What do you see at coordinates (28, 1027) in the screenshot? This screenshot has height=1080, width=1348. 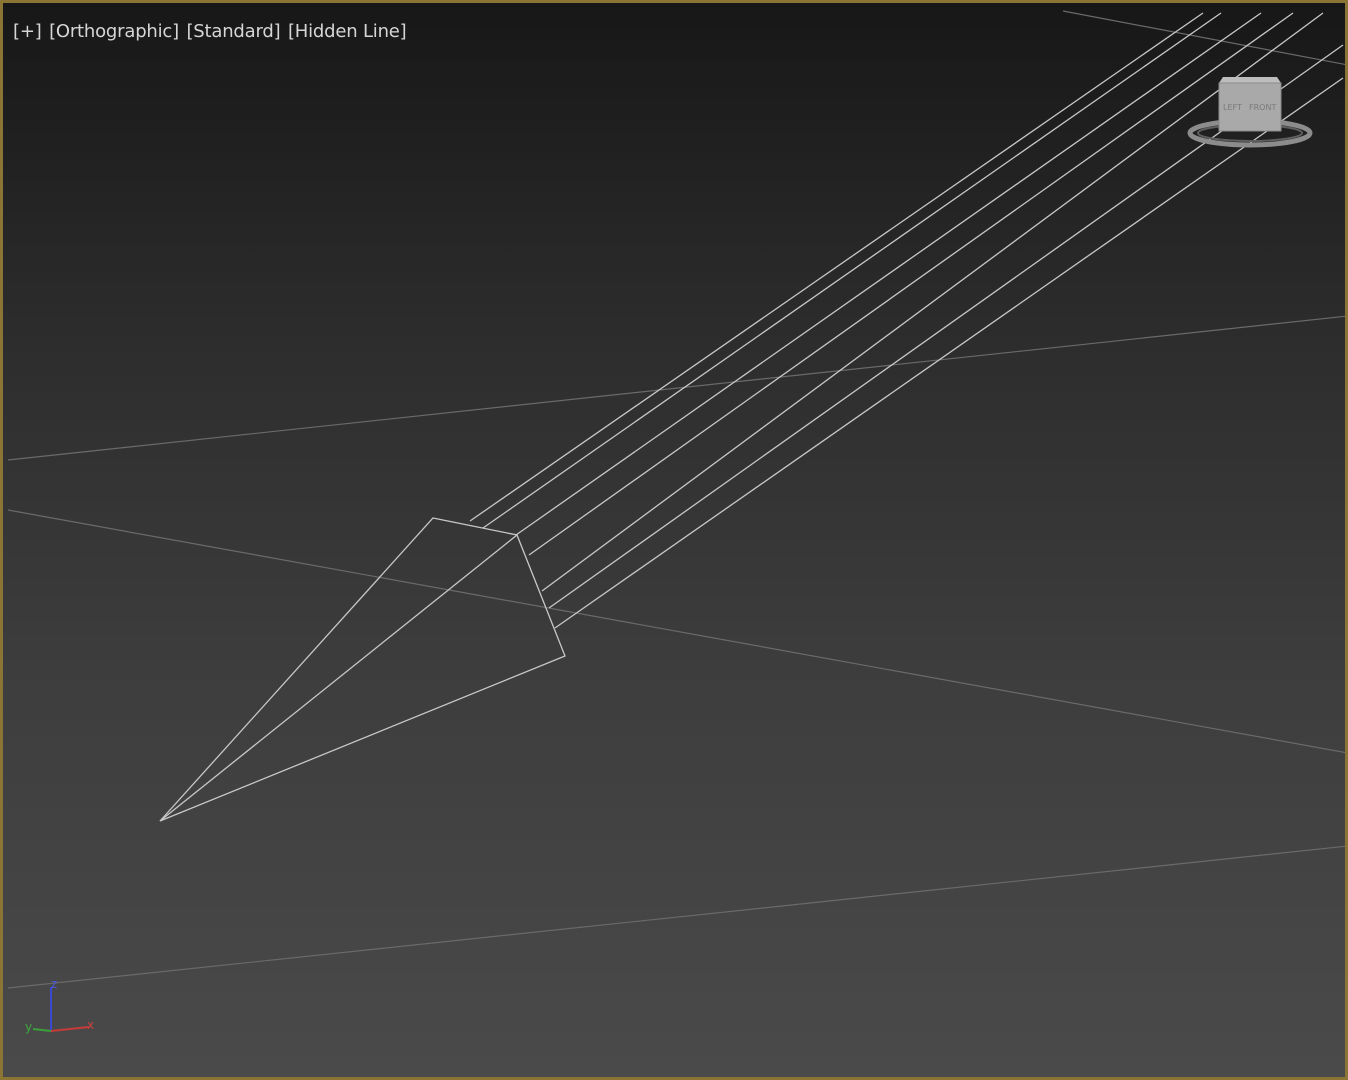 I see `y-axis-label: y` at bounding box center [28, 1027].